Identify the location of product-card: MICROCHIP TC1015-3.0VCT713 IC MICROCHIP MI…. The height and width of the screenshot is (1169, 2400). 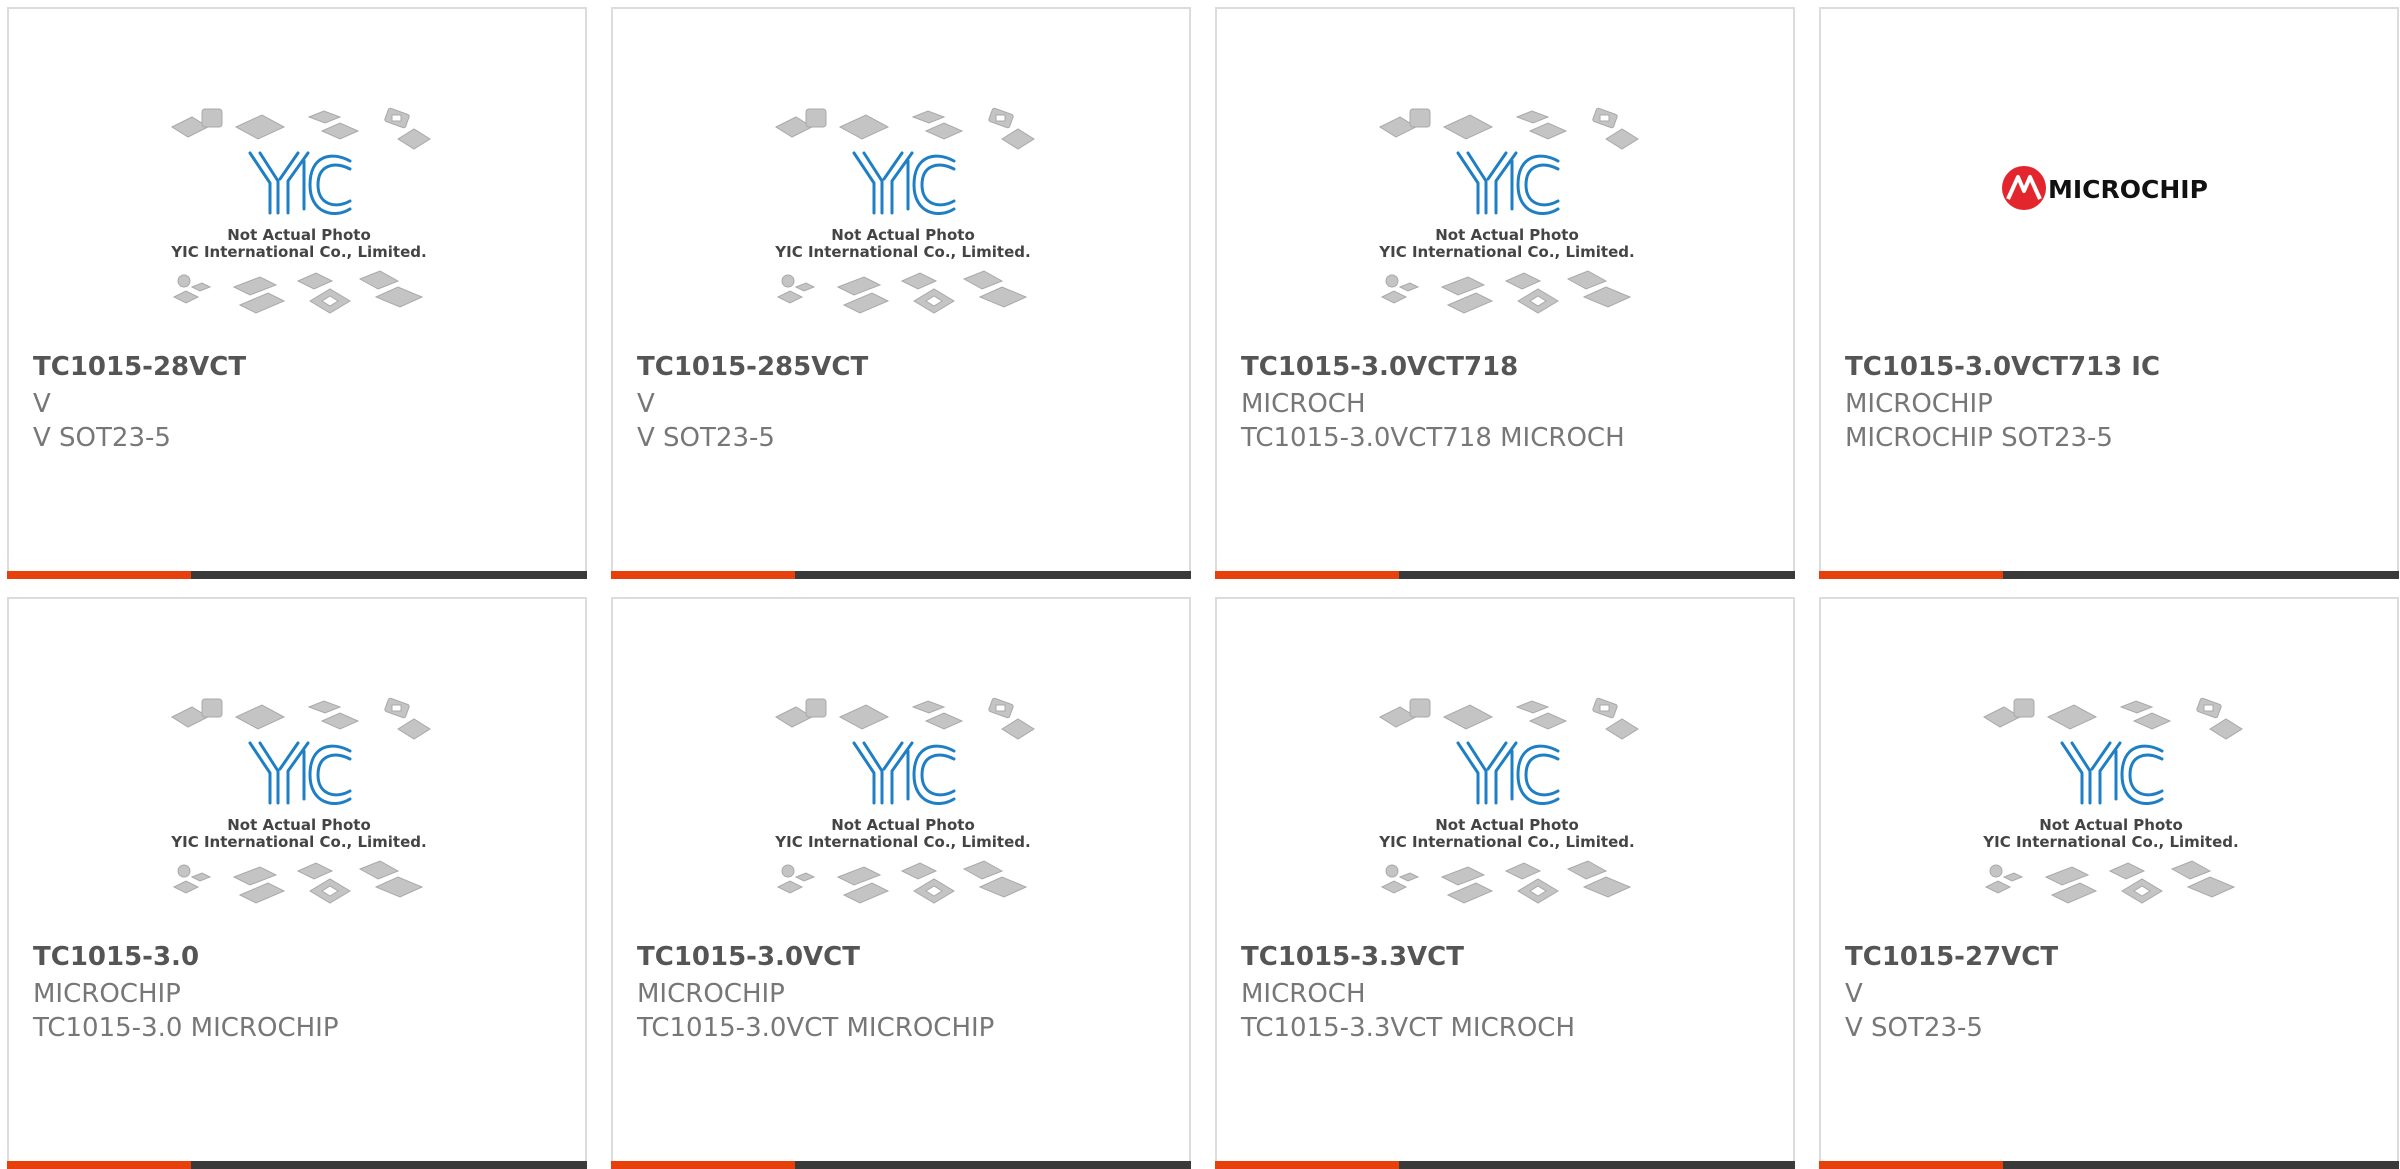
(2109, 293).